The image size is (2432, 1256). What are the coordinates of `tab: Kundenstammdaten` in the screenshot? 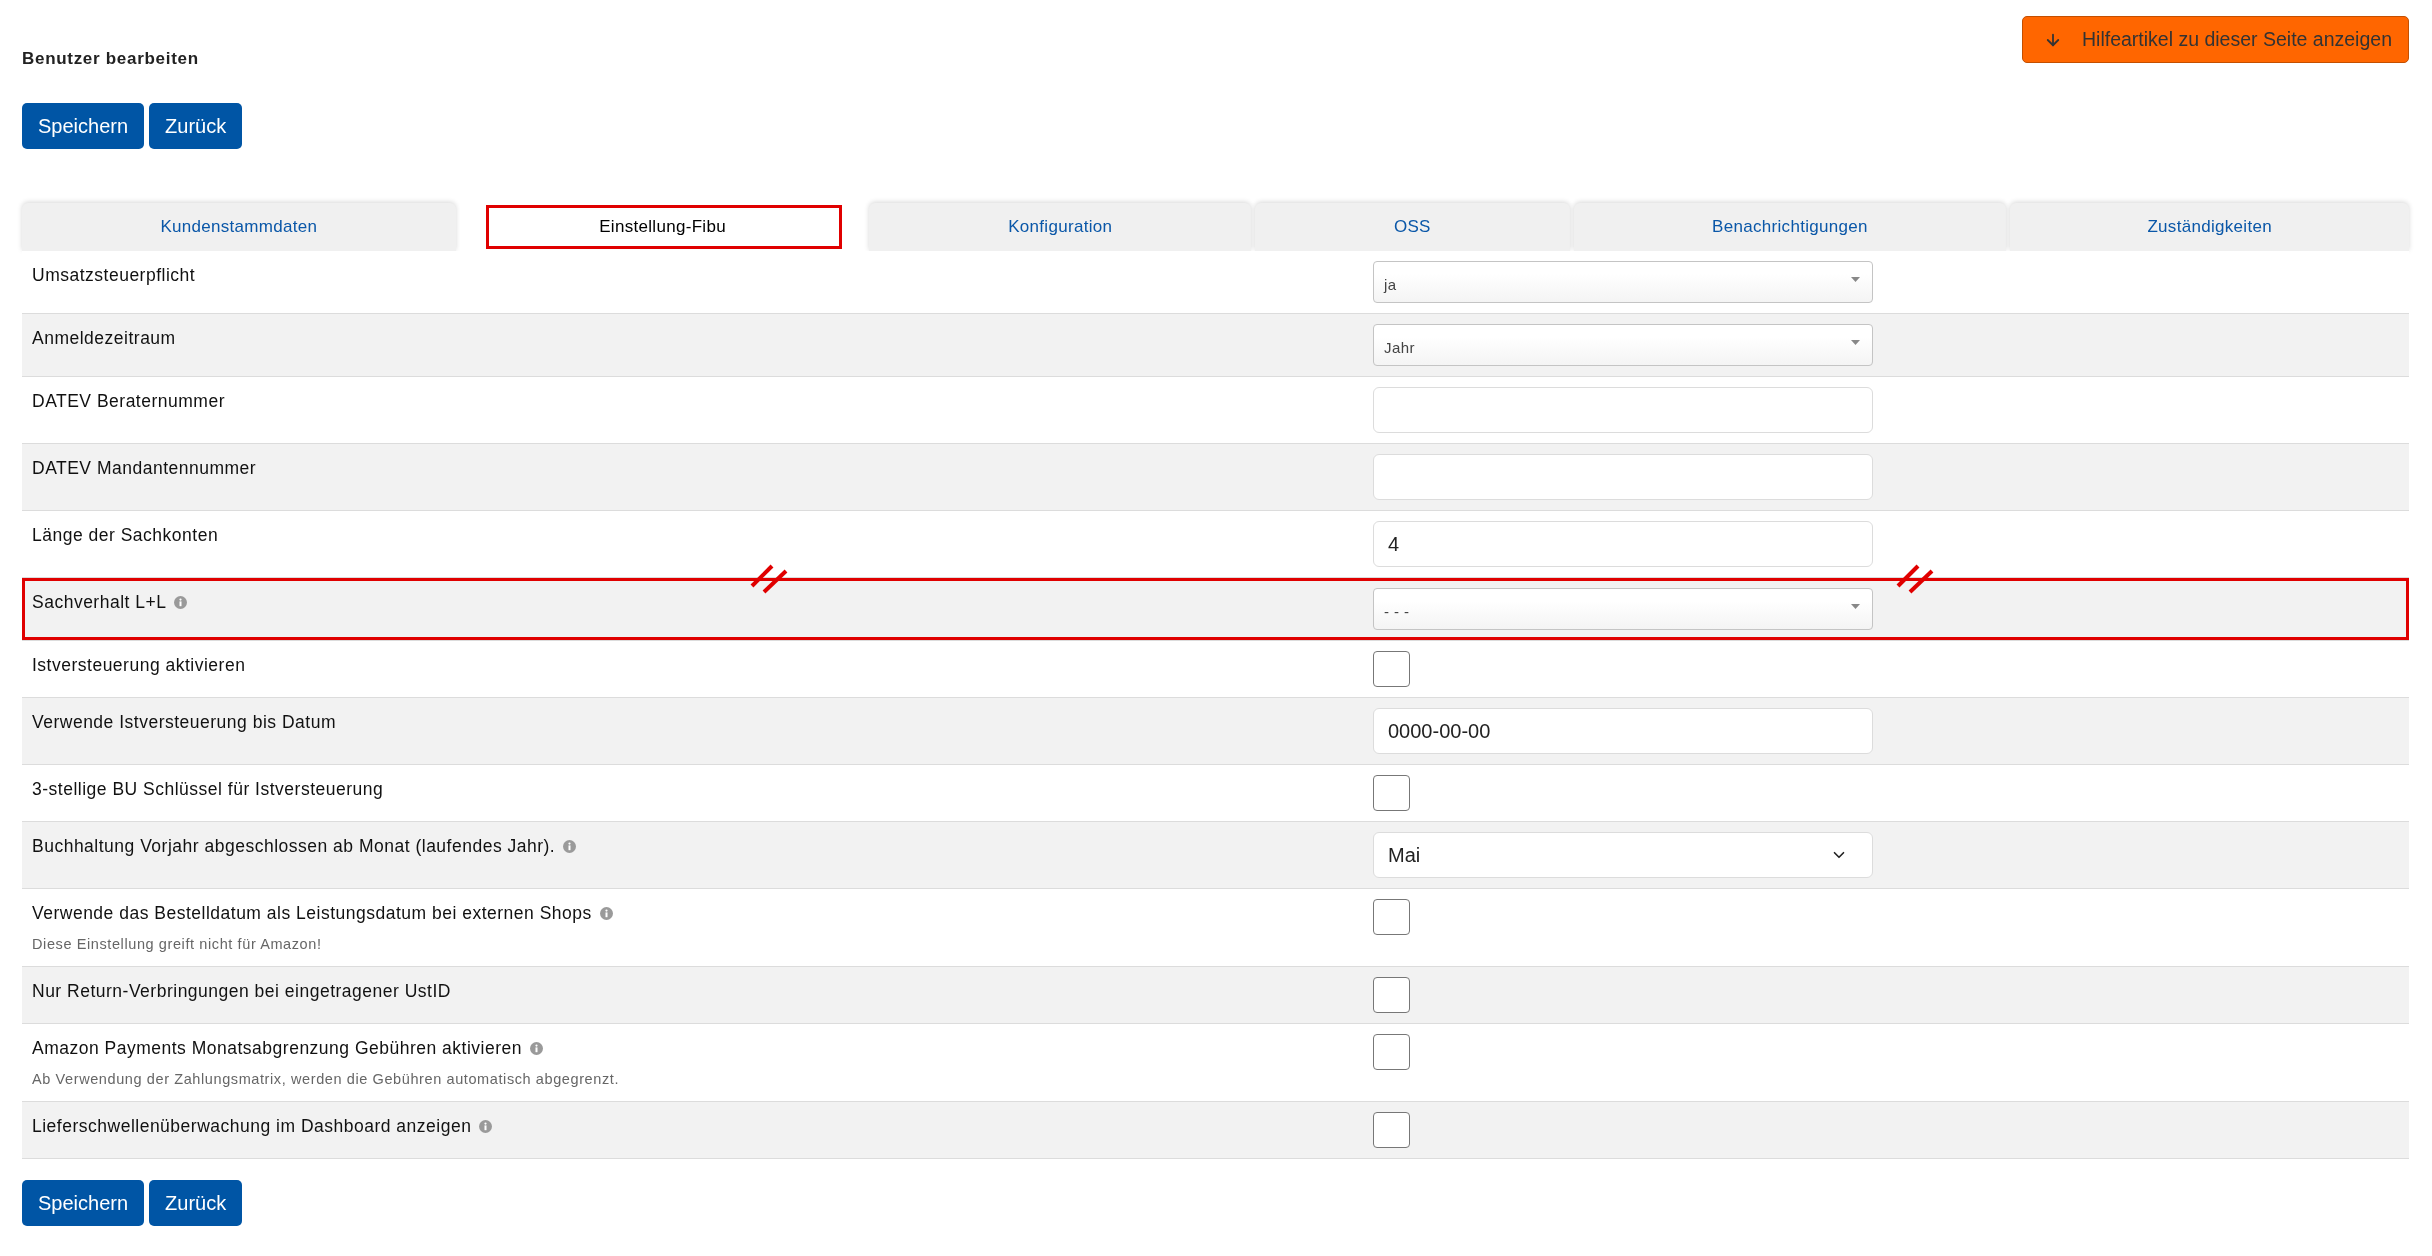 It's located at (239, 227).